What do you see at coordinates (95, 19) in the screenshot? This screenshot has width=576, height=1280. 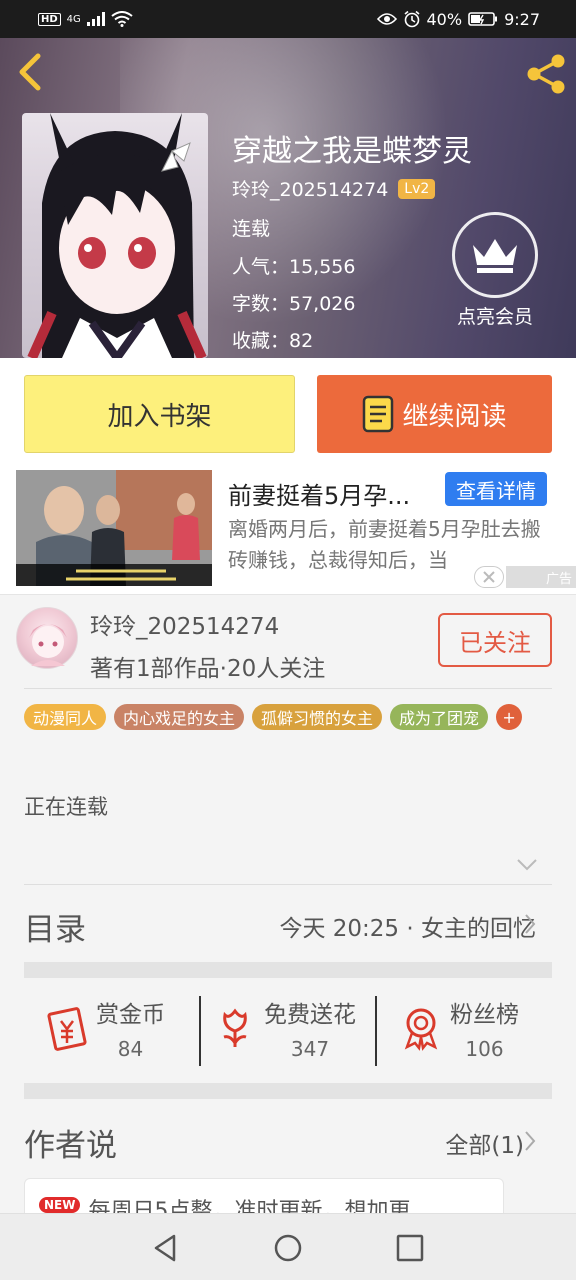 I see `signal-icon` at bounding box center [95, 19].